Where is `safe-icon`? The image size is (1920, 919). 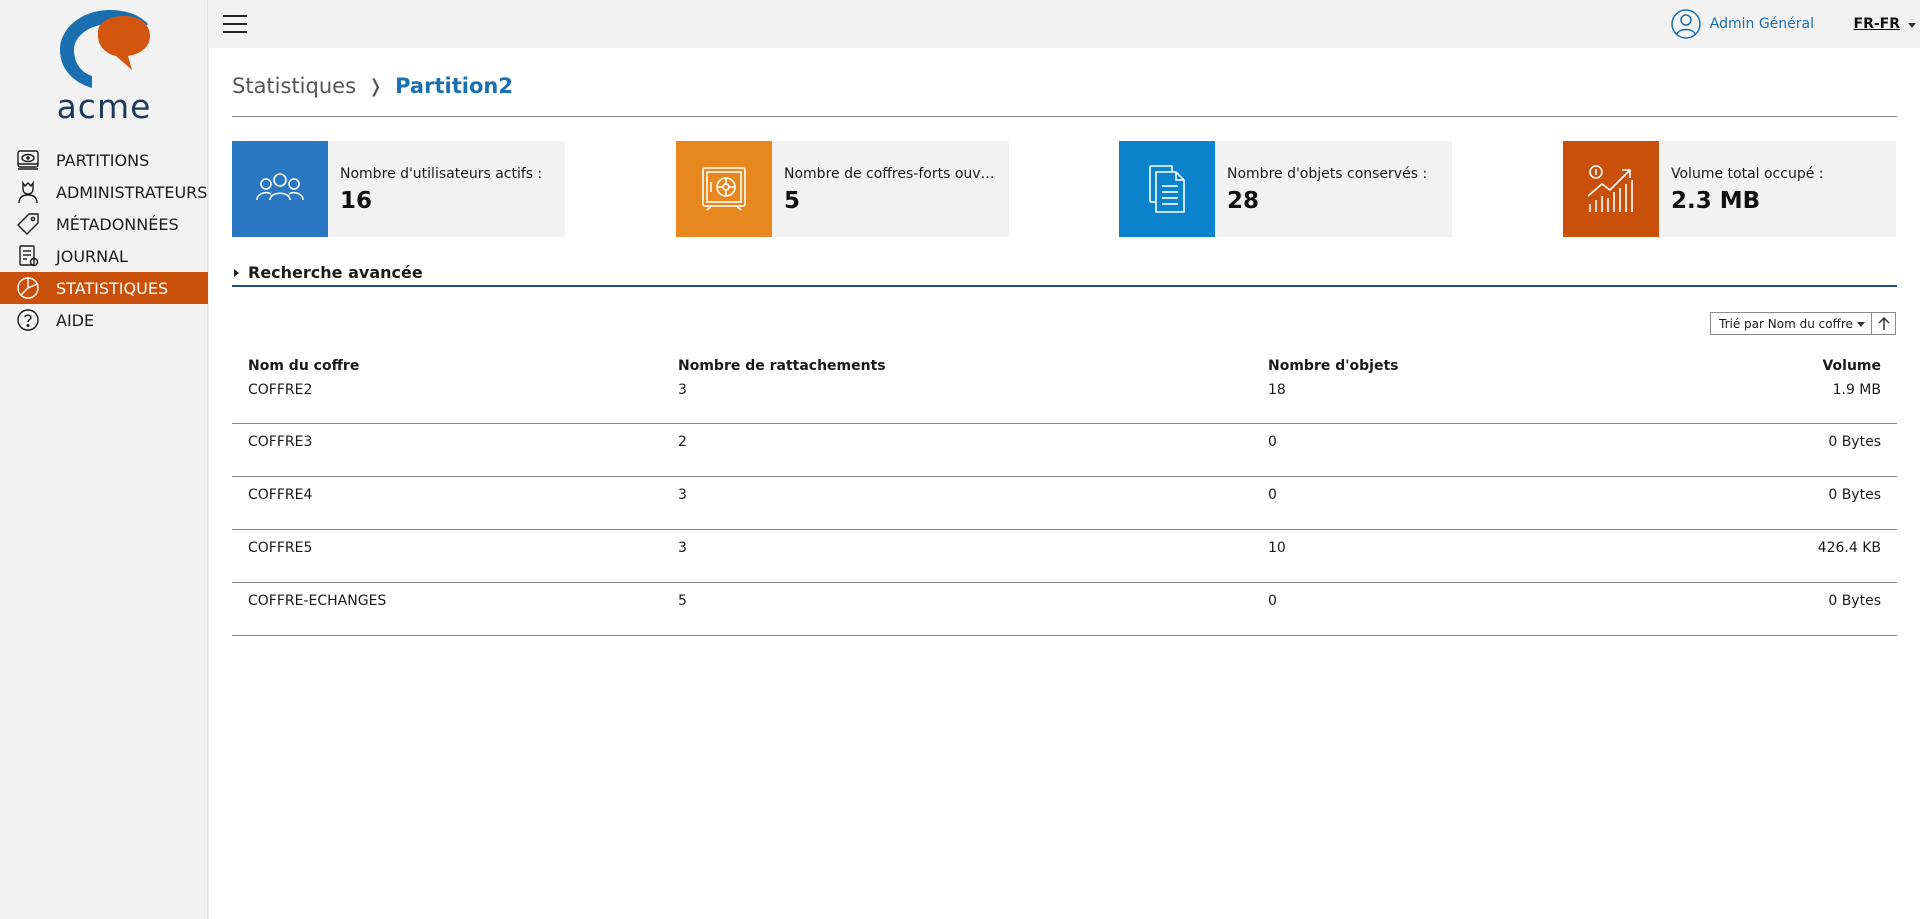 safe-icon is located at coordinates (724, 189).